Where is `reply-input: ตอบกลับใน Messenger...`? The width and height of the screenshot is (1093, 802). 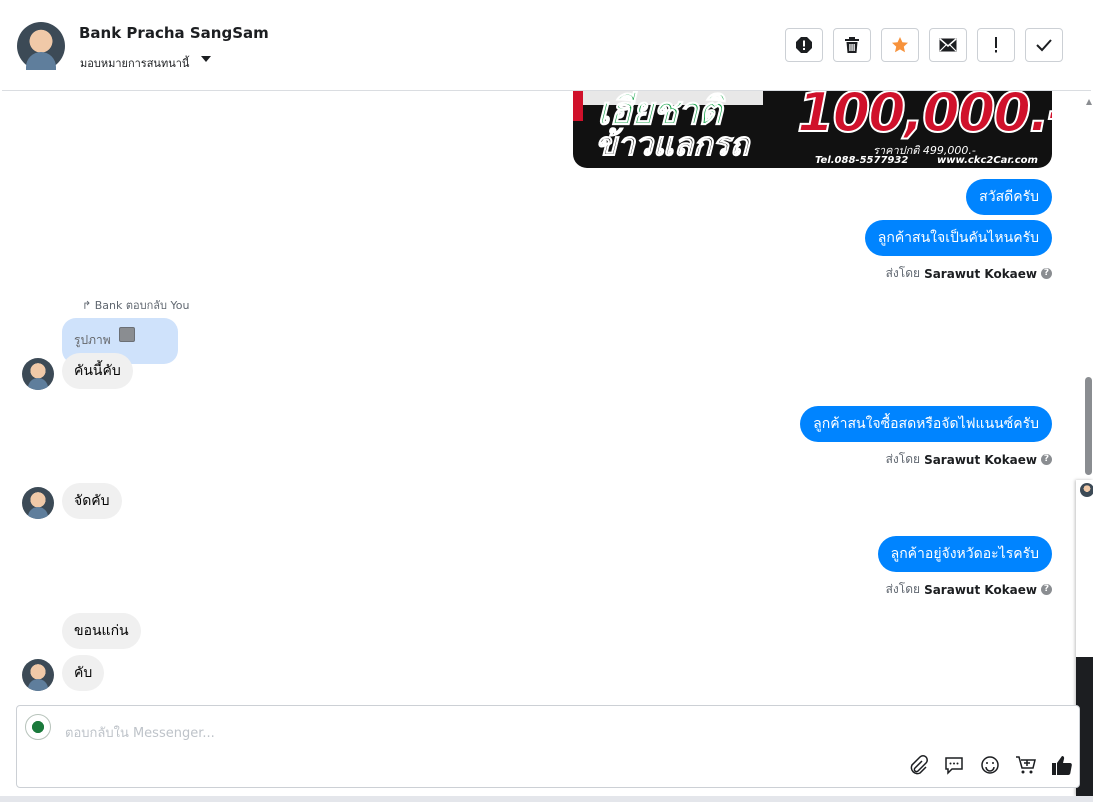 reply-input: ตอบกลับใน Messenger... is located at coordinates (140, 732).